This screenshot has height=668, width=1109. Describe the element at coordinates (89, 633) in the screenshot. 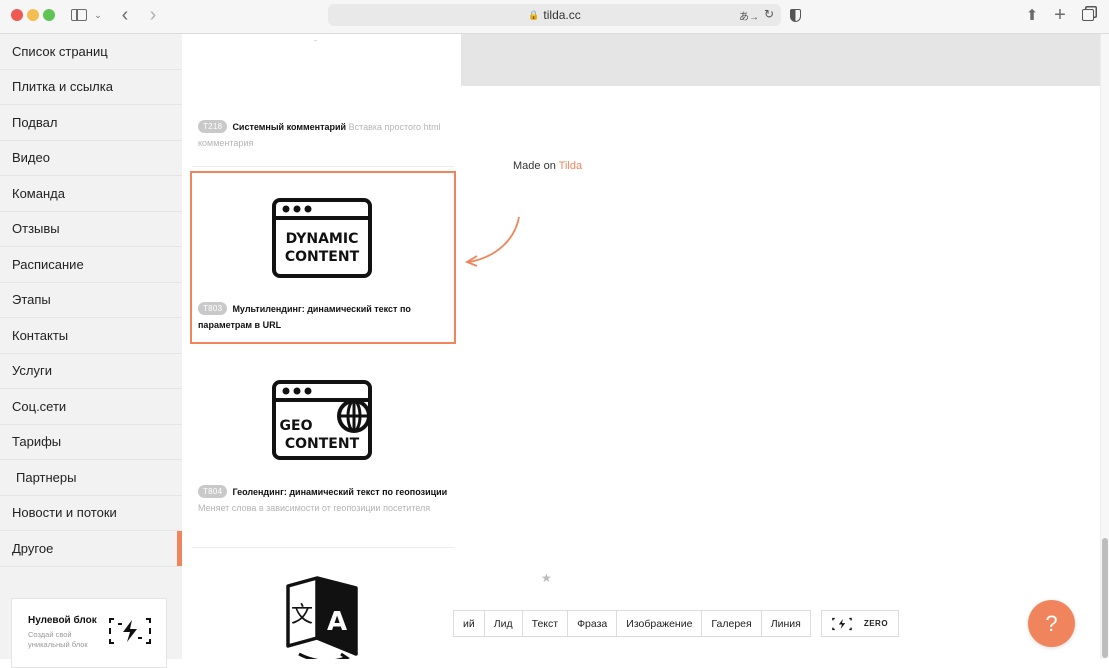

I see `zero-block-card: Нулевой блок Создай свой уникальный блок` at that location.